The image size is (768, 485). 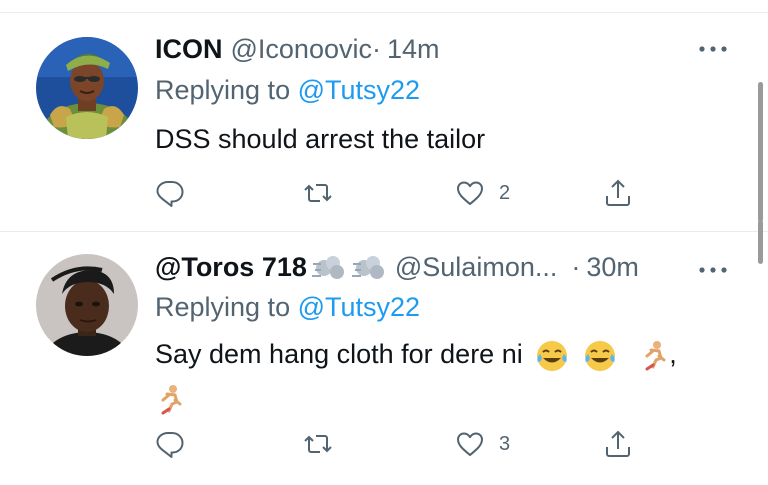 I want to click on tweet-header: ICON @Iconoovic · 14m, so click(x=297, y=49).